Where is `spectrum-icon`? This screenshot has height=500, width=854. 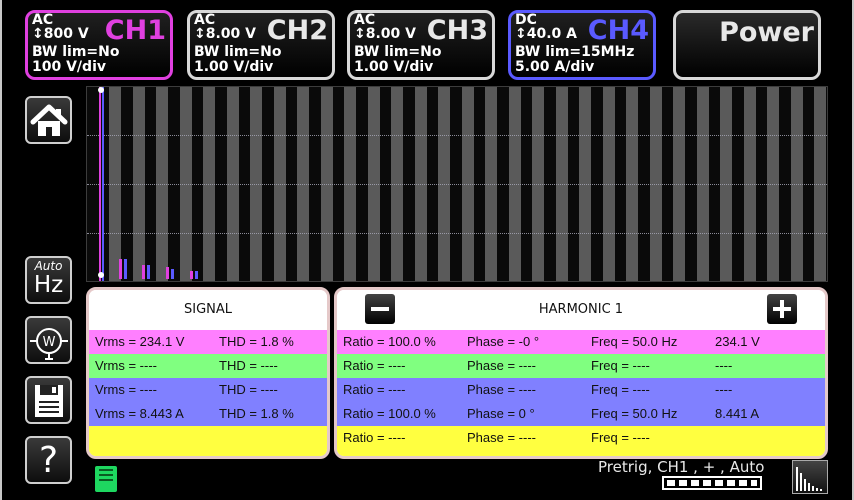
spectrum-icon is located at coordinates (809, 479).